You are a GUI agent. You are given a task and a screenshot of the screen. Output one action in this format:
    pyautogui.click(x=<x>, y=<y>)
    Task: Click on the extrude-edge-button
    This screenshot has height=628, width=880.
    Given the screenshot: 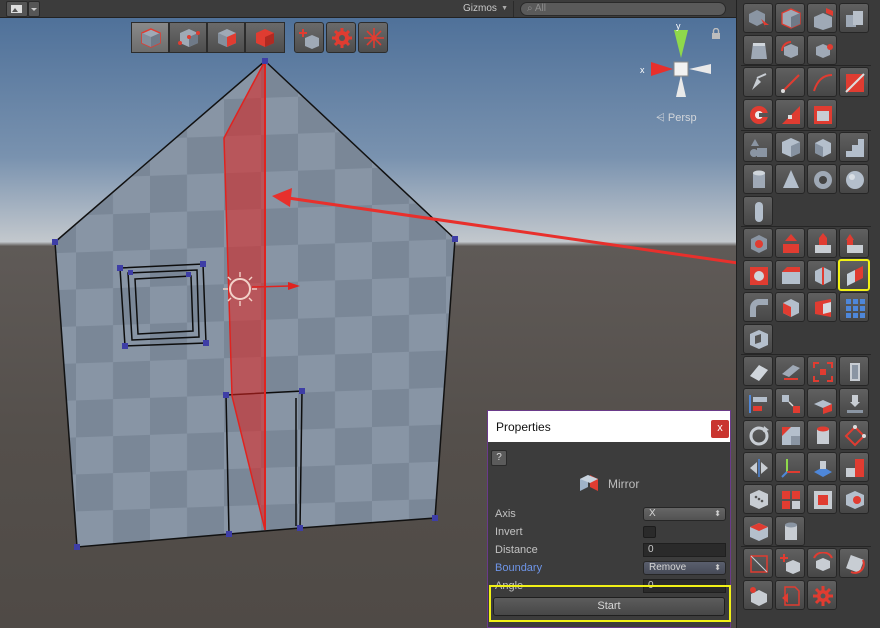 What is the action you would take?
    pyautogui.click(x=854, y=243)
    